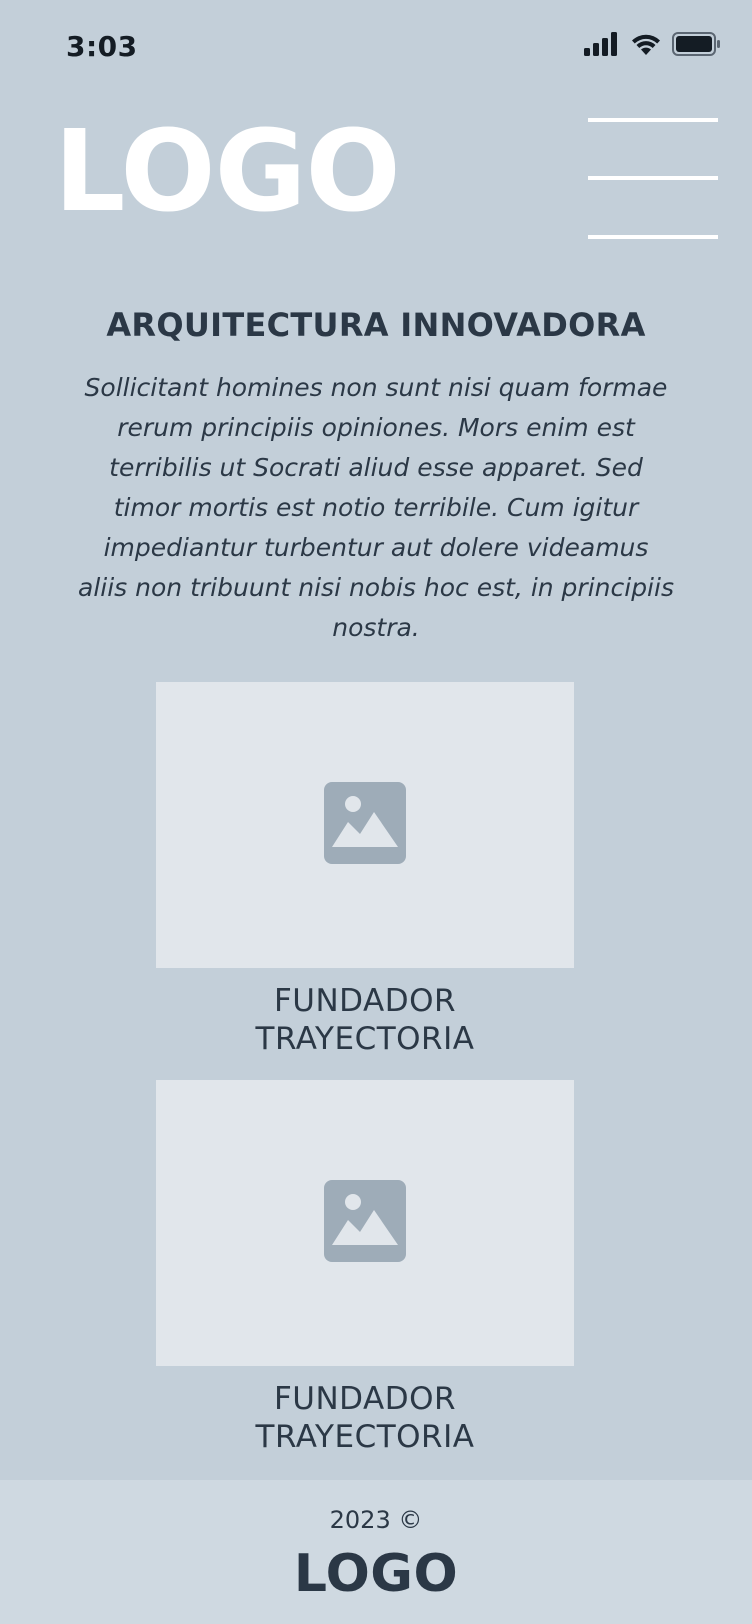  I want to click on footer-copyright: 2023 ©, so click(376, 1520).